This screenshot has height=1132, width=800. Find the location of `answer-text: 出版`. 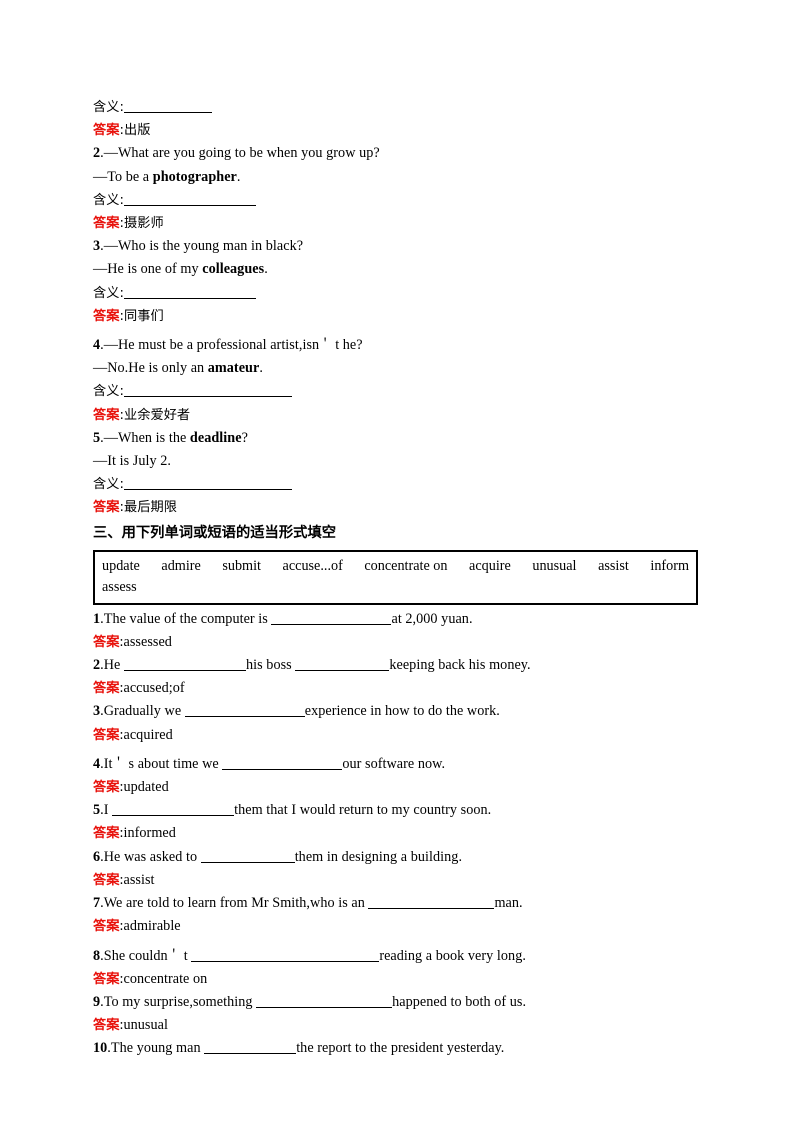

answer-text: 出版 is located at coordinates (137, 131).